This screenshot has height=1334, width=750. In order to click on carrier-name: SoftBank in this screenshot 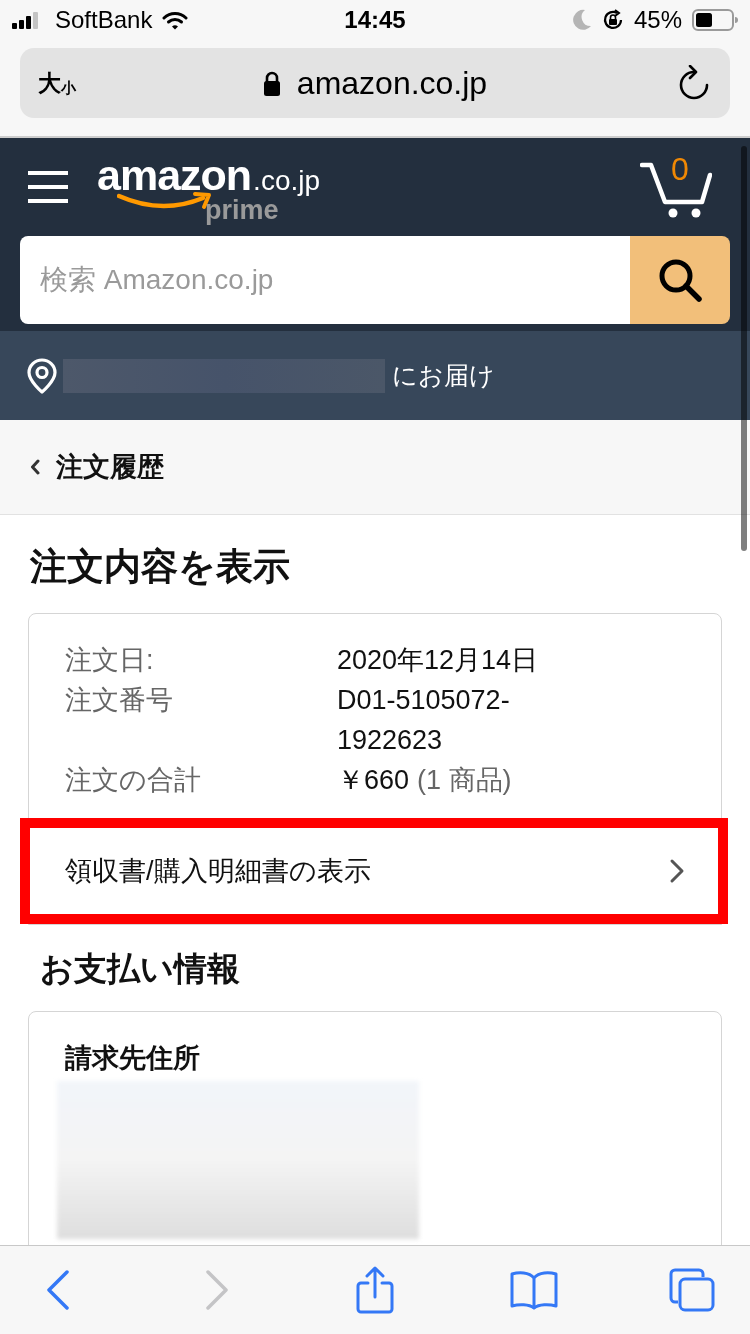, I will do `click(104, 20)`.